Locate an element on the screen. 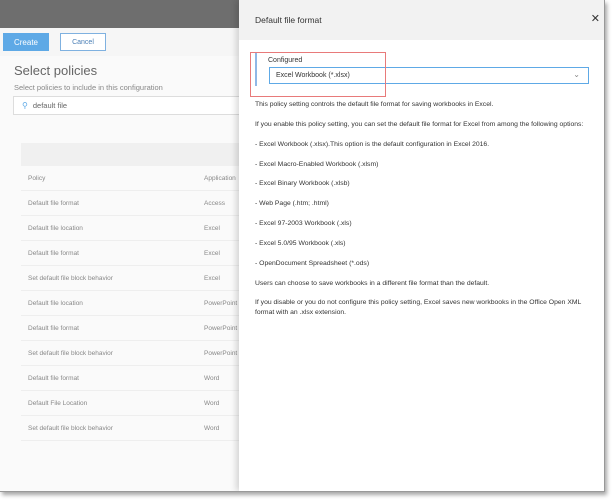  panel-header: Default file format ✕ is located at coordinates (421, 20).